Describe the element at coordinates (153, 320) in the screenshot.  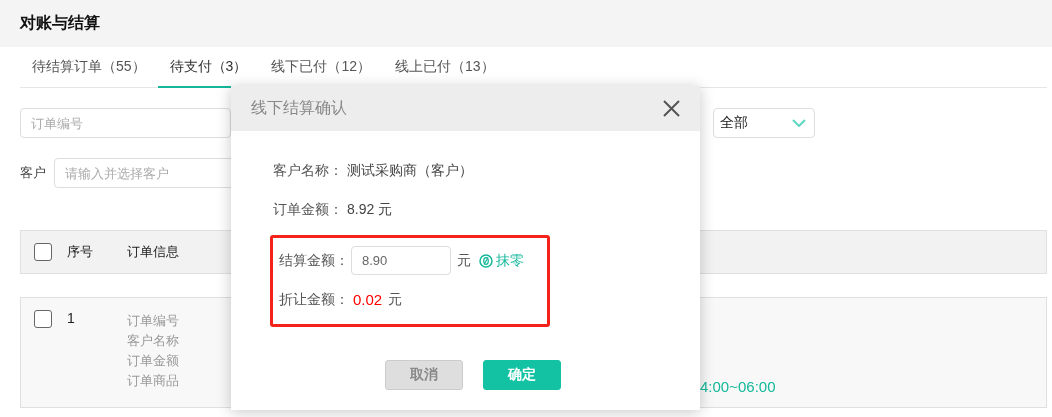
I see `info-label: 订单编号` at that location.